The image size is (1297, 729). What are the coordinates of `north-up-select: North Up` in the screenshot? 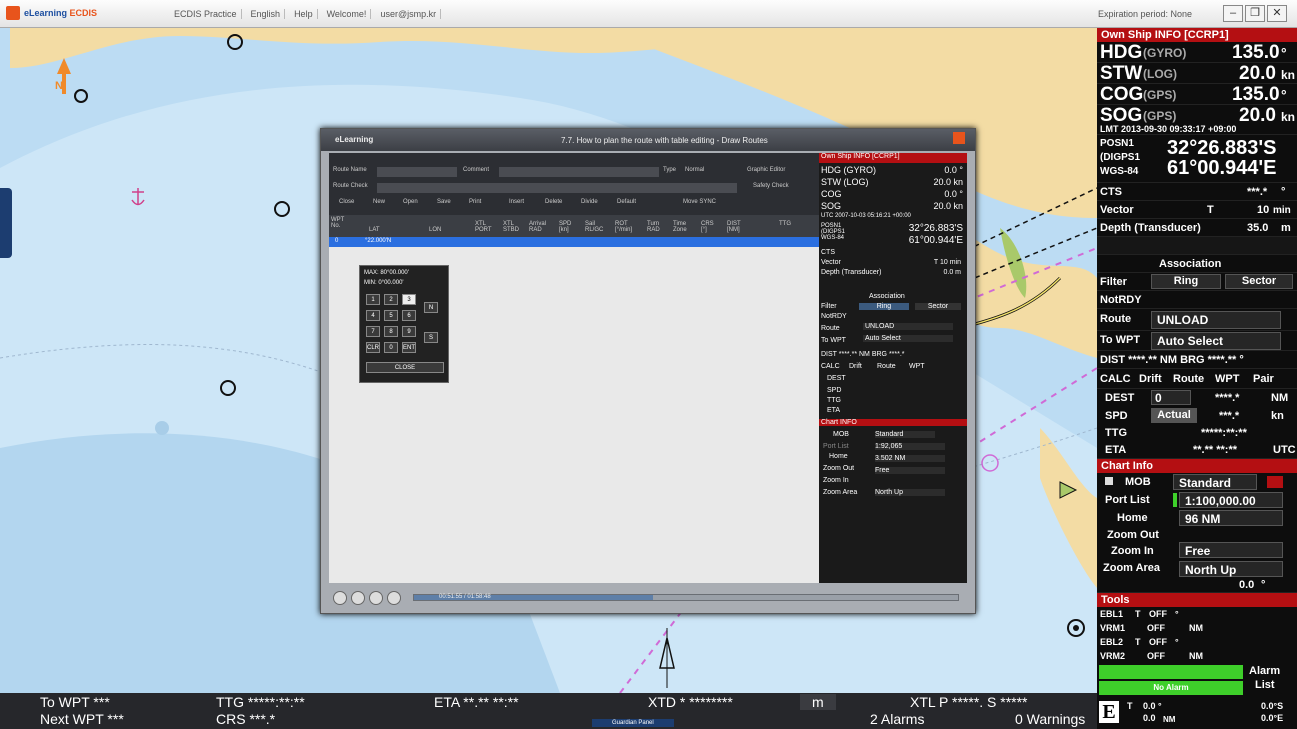 It's located at (1231, 569).